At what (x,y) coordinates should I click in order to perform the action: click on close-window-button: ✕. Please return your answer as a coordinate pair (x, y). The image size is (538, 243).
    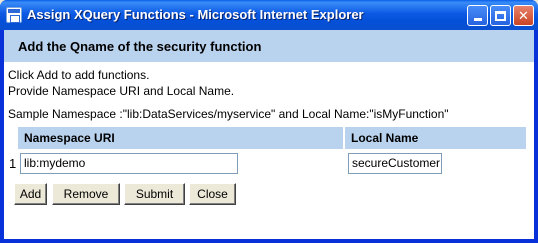
    Looking at the image, I should click on (523, 15).